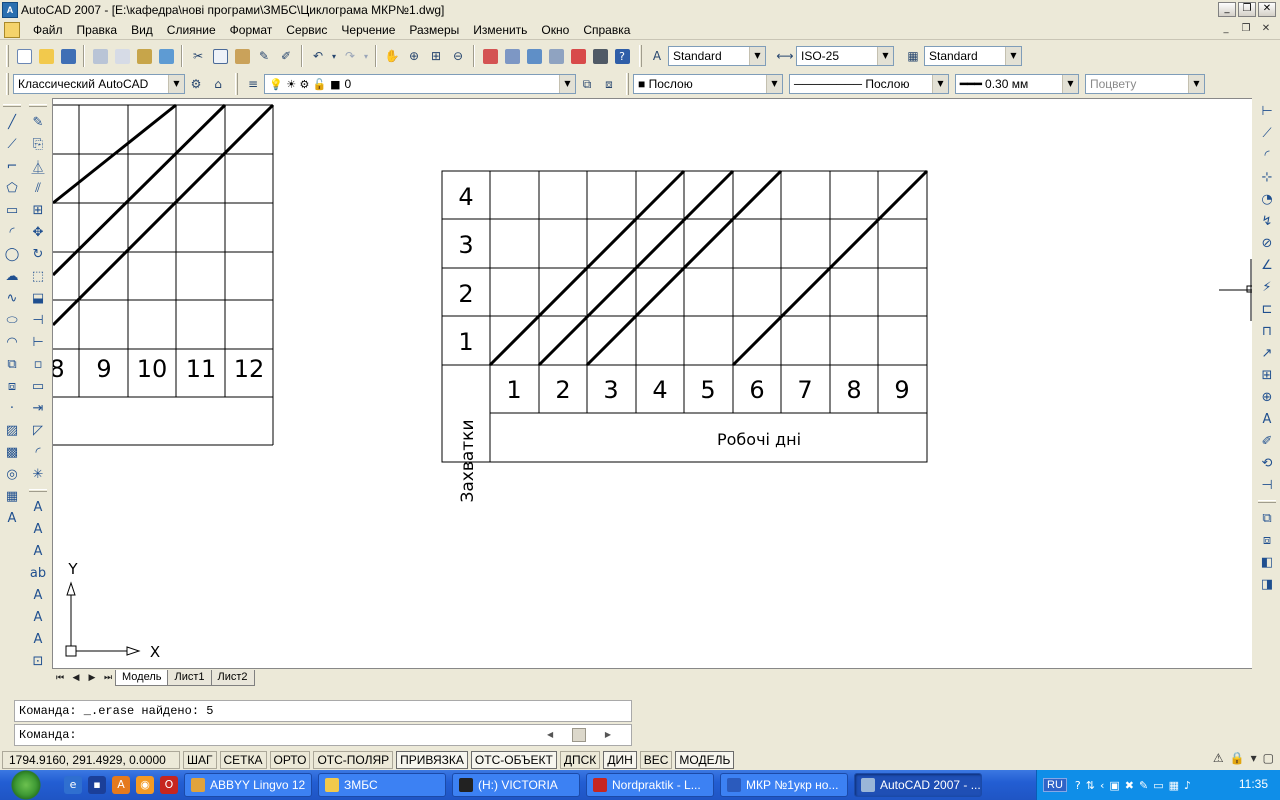 The width and height of the screenshot is (1280, 800). What do you see at coordinates (196, 84) in the screenshot?
I see `workspace-settings-icon: ⚙` at bounding box center [196, 84].